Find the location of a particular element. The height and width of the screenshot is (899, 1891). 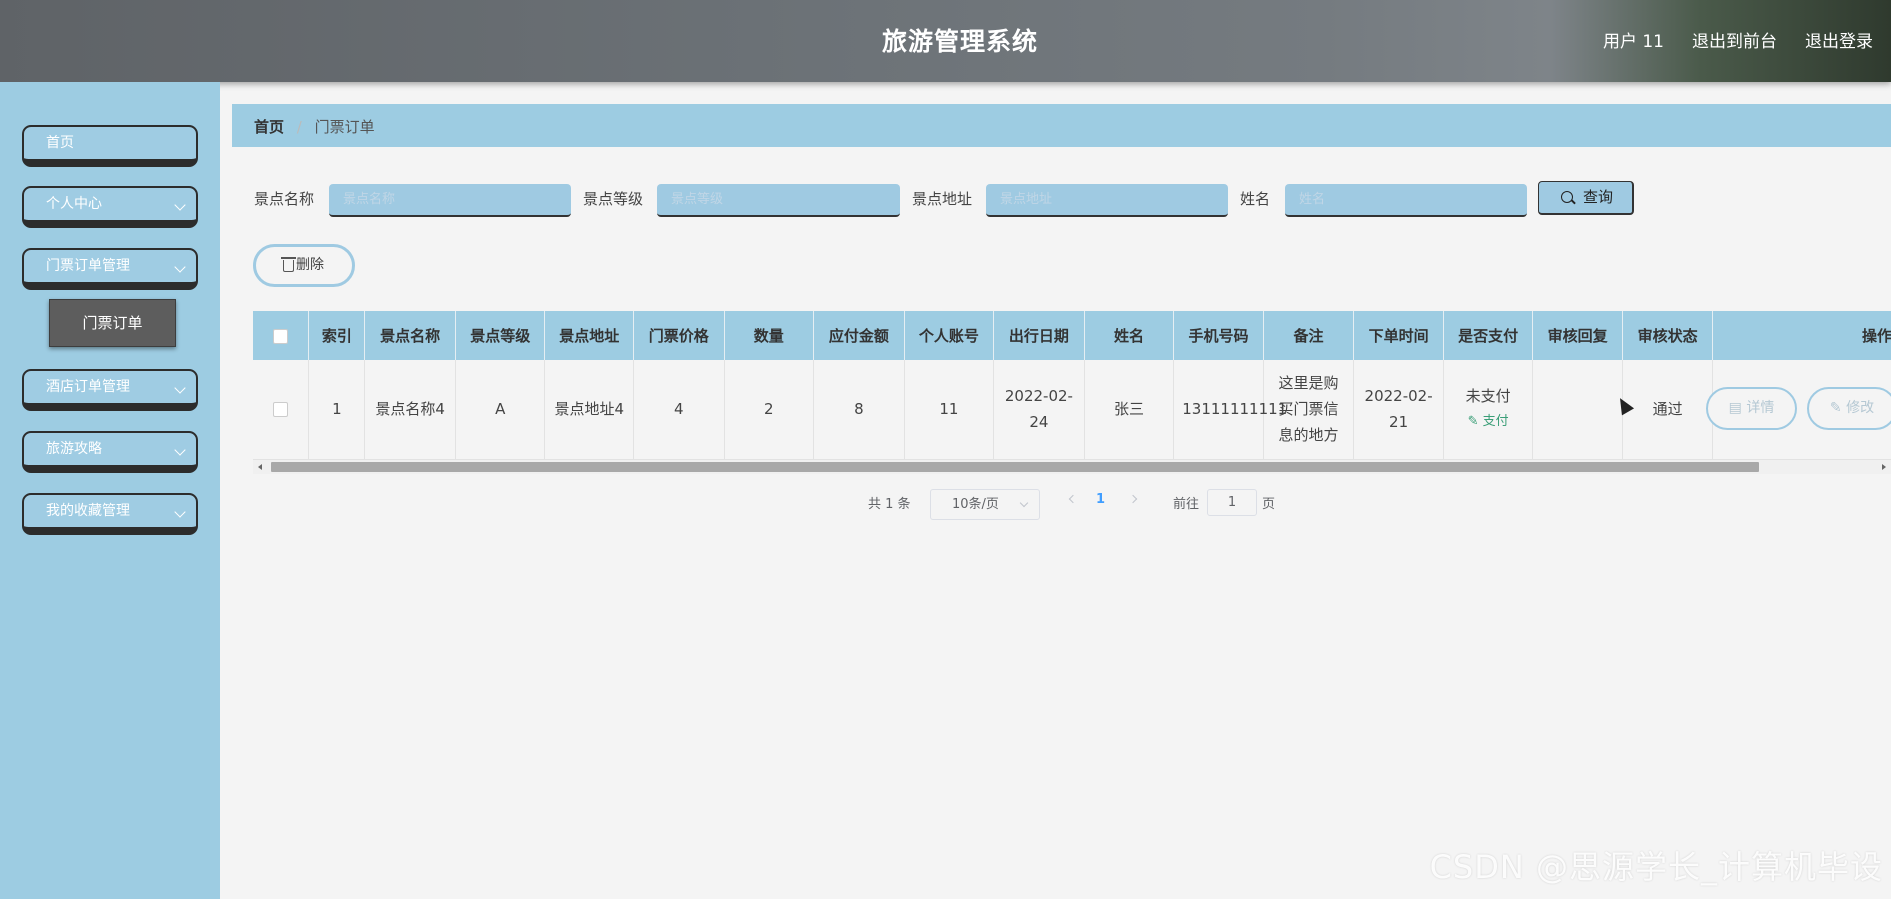

sidebar-item-hotel-orders: 酒店订单管理 is located at coordinates (110, 390).